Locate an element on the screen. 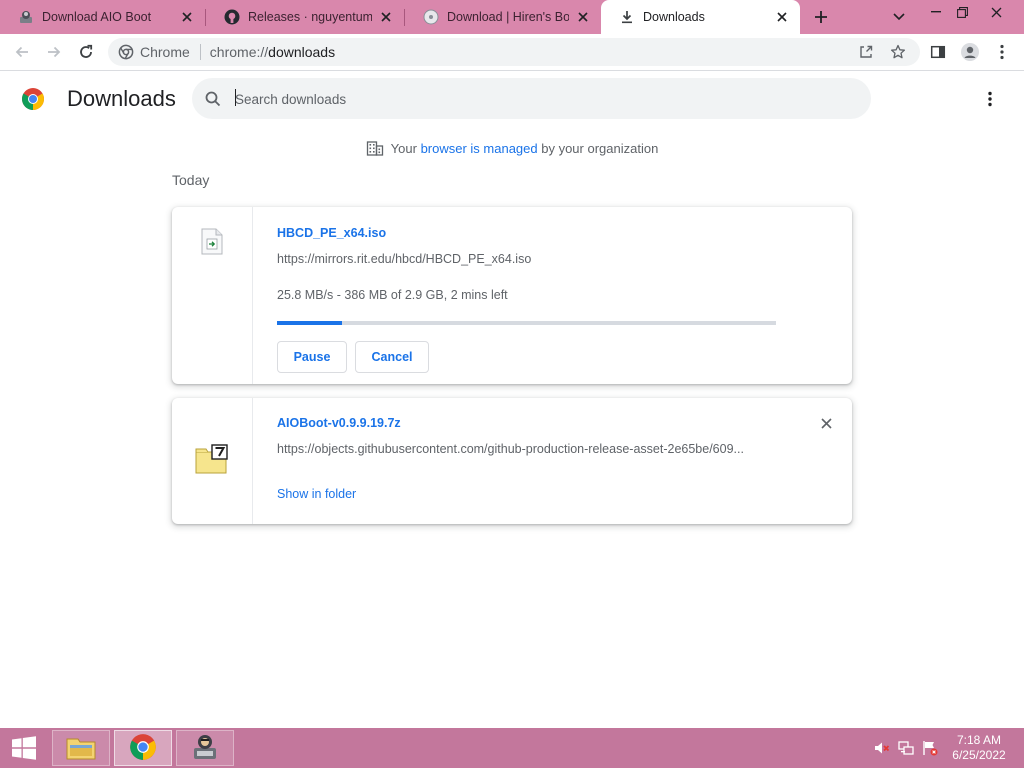  tab-title: Download | Hiren's Boot is located at coordinates (508, 17).